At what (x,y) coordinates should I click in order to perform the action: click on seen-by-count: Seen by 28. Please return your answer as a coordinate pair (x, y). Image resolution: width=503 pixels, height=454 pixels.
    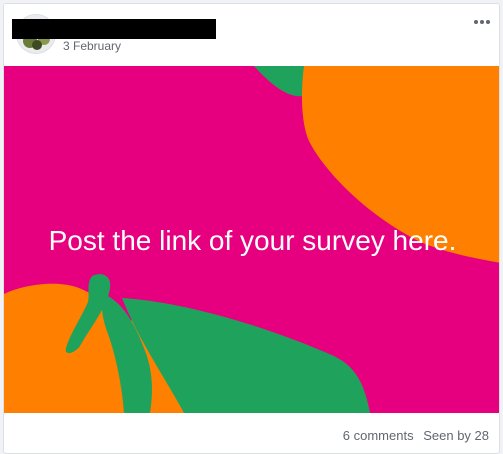
    Looking at the image, I should click on (456, 435).